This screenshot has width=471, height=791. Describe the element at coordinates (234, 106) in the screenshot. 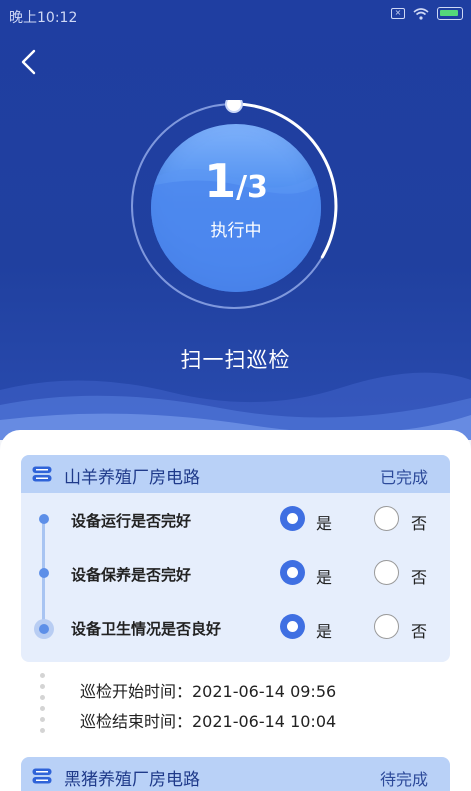

I see `progress-knob` at that location.